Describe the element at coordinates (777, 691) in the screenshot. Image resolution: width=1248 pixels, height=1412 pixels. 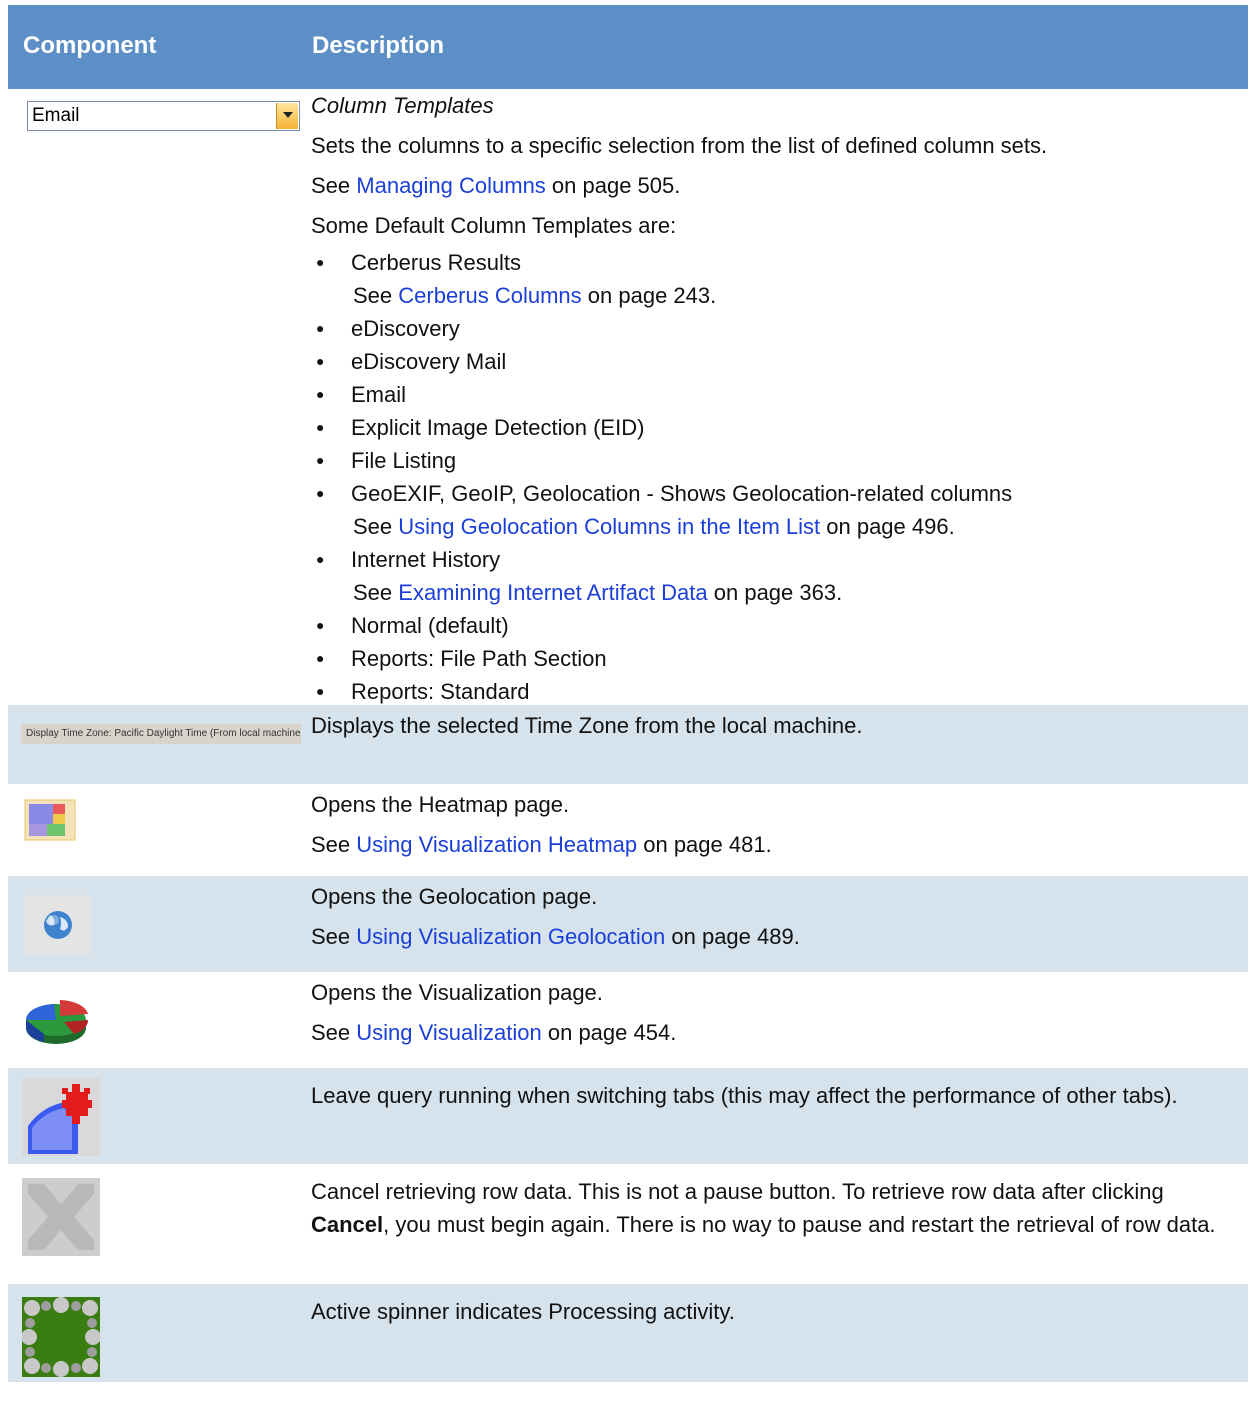
I see `list-item: Reports: Standard` at that location.